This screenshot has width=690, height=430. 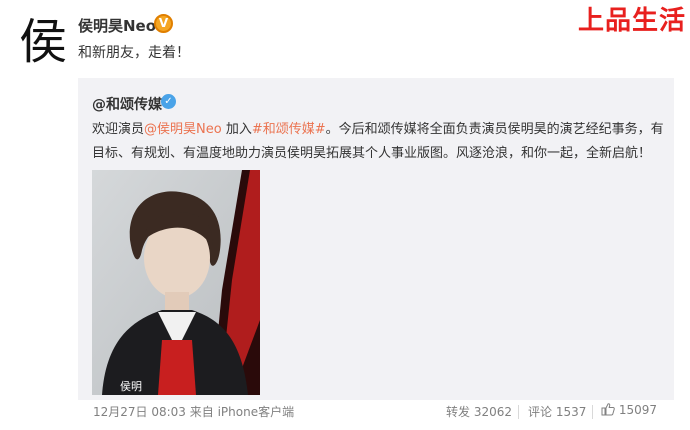 What do you see at coordinates (163, 23) in the screenshot?
I see `v-verified-icon: V` at bounding box center [163, 23].